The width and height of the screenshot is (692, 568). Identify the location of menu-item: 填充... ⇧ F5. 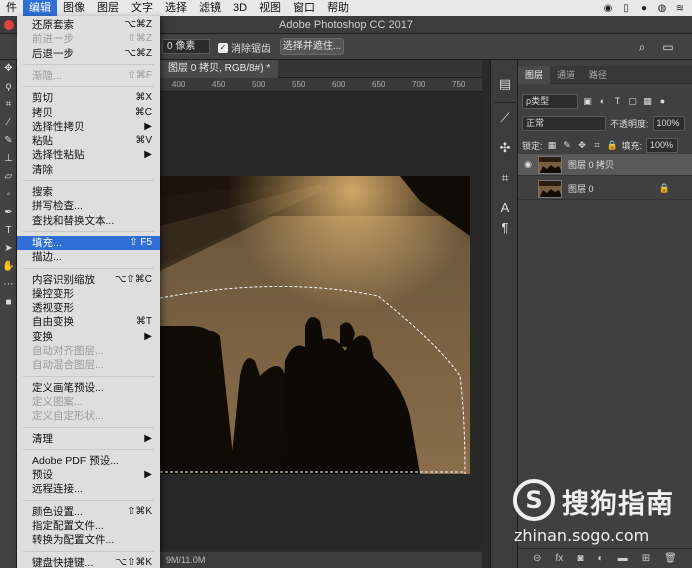
(88, 242).